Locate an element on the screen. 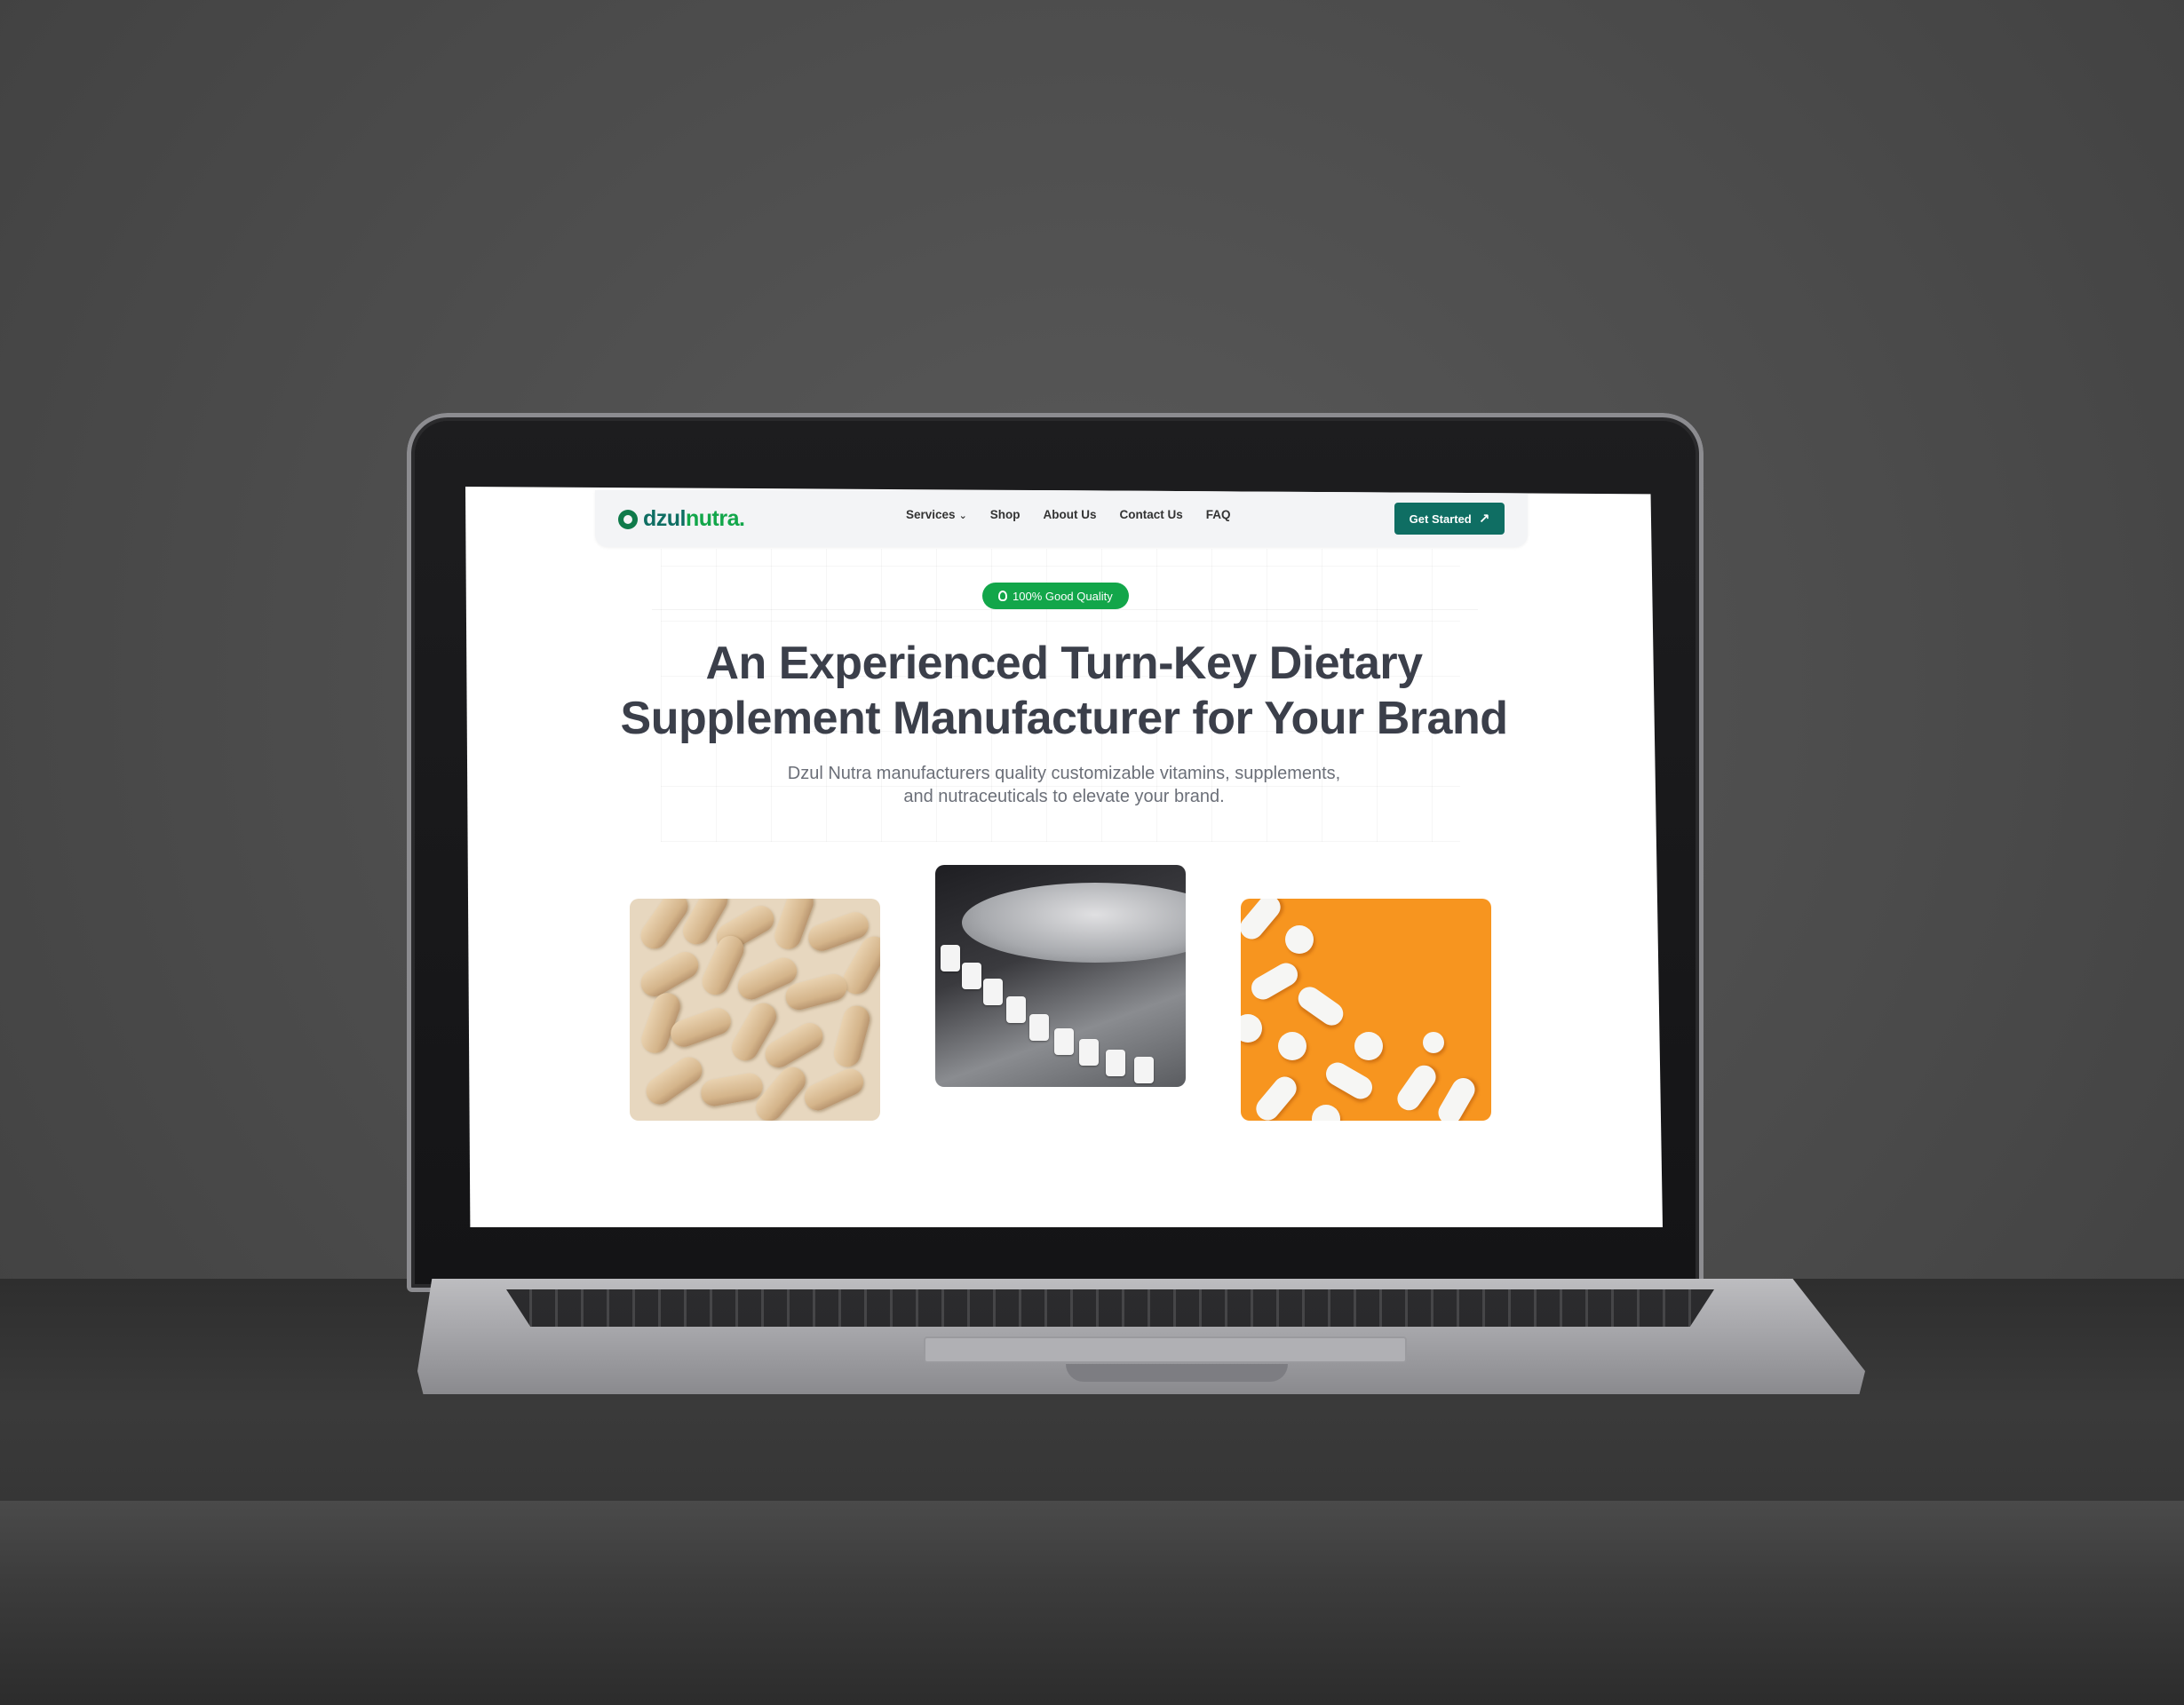 The image size is (2184, 1705). get-started-button: Get Started ↗ is located at coordinates (1449, 519).